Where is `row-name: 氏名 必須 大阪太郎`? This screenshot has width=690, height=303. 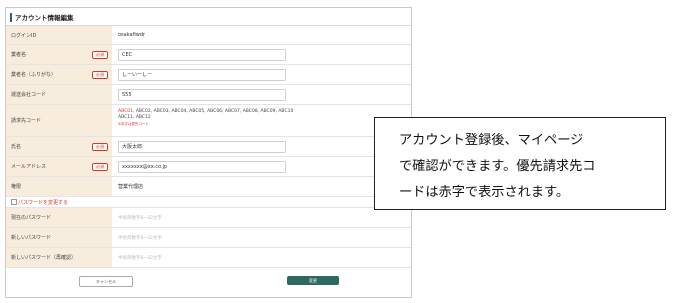 row-name: 氏名 必須 大阪太郎 is located at coordinates (208, 147).